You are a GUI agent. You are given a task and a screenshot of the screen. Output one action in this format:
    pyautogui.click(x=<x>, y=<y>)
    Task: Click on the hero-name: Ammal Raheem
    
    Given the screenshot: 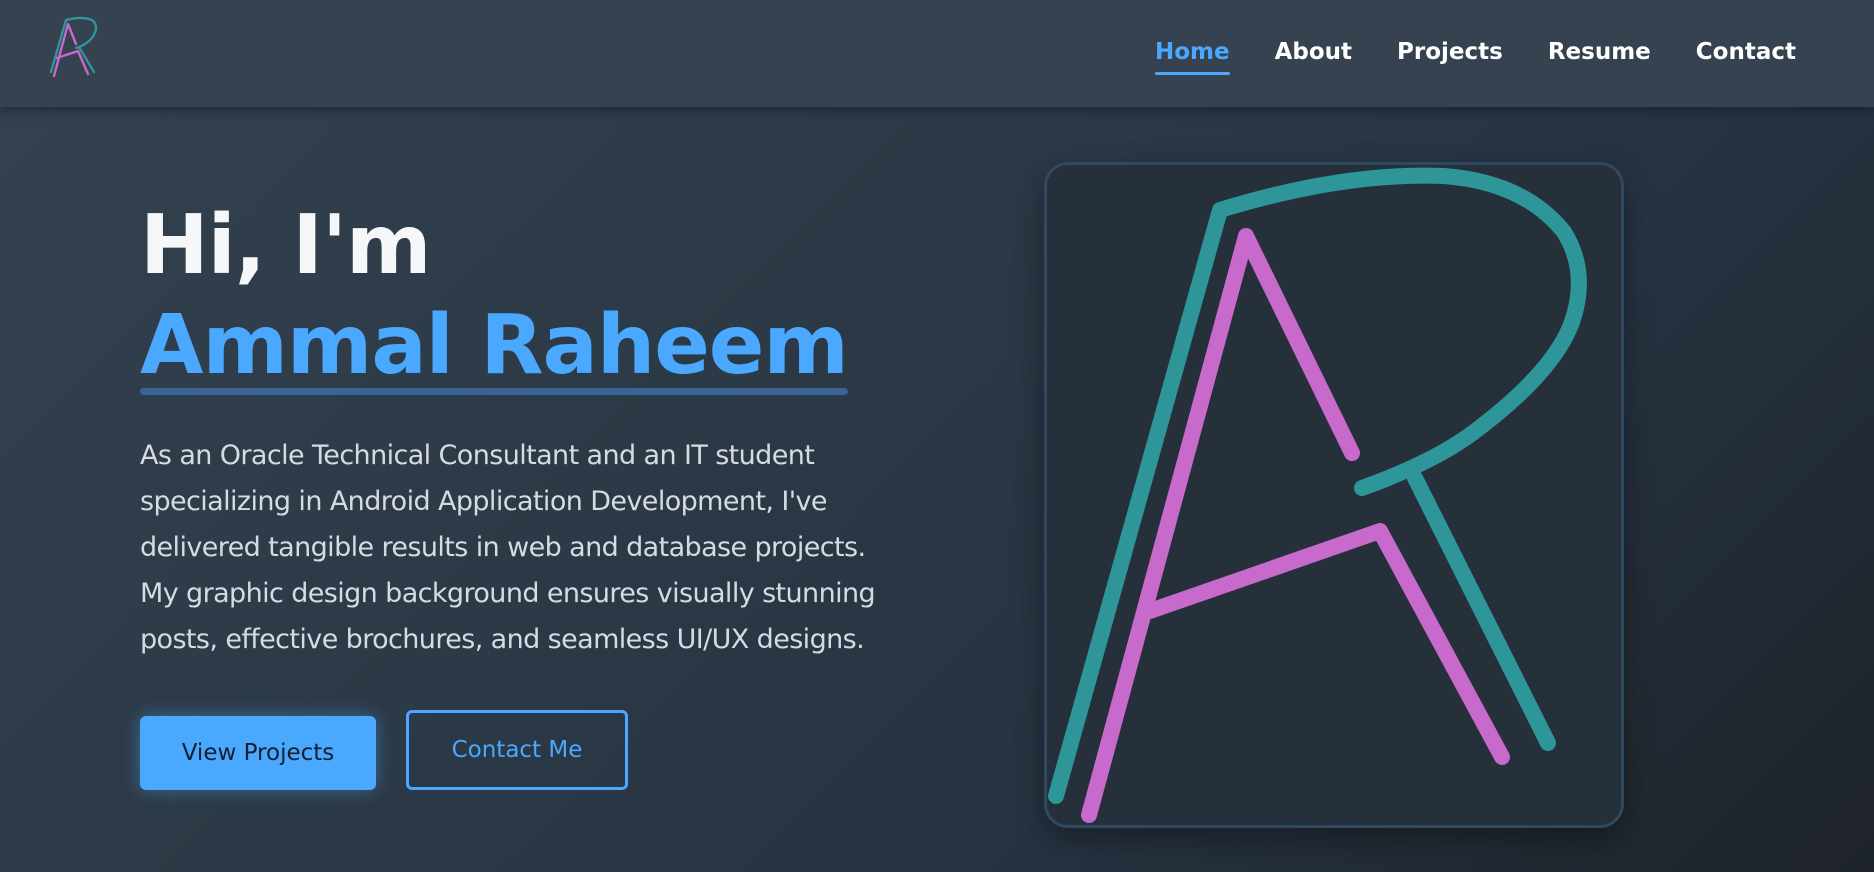 What is the action you would take?
    pyautogui.click(x=494, y=346)
    